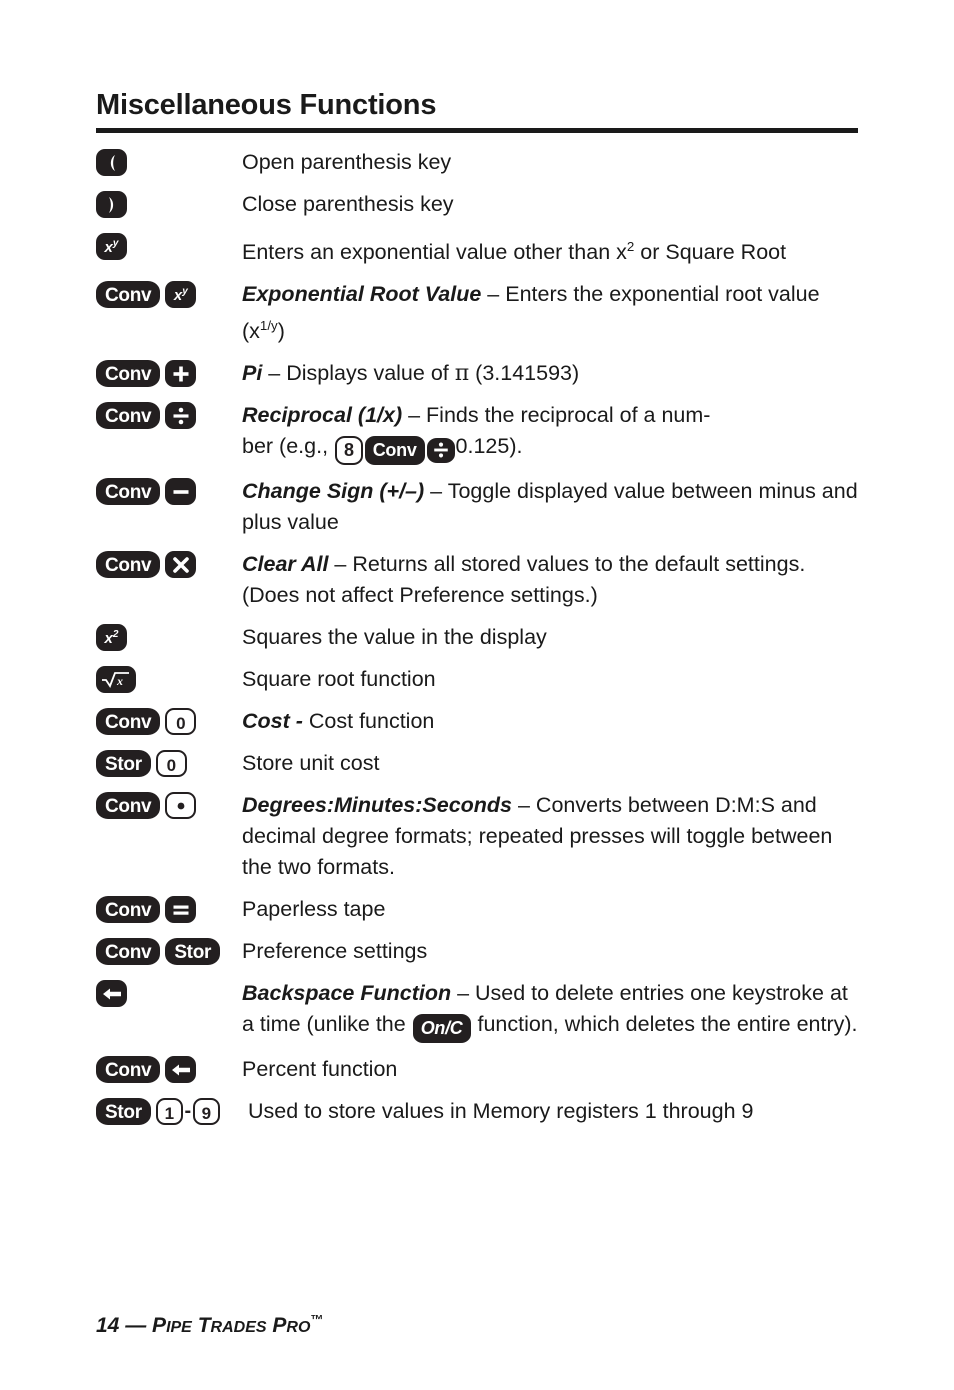 Image resolution: width=954 pixels, height=1390 pixels. I want to click on footer-brand-rades: RADES, so click(238, 1327).